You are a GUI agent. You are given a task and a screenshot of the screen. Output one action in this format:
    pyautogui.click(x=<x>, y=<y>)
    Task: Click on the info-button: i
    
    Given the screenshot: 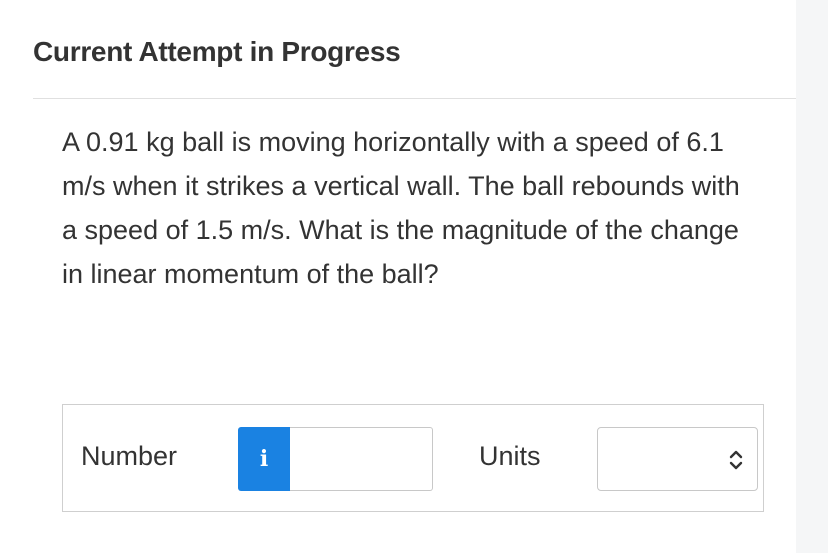 What is the action you would take?
    pyautogui.click(x=264, y=459)
    